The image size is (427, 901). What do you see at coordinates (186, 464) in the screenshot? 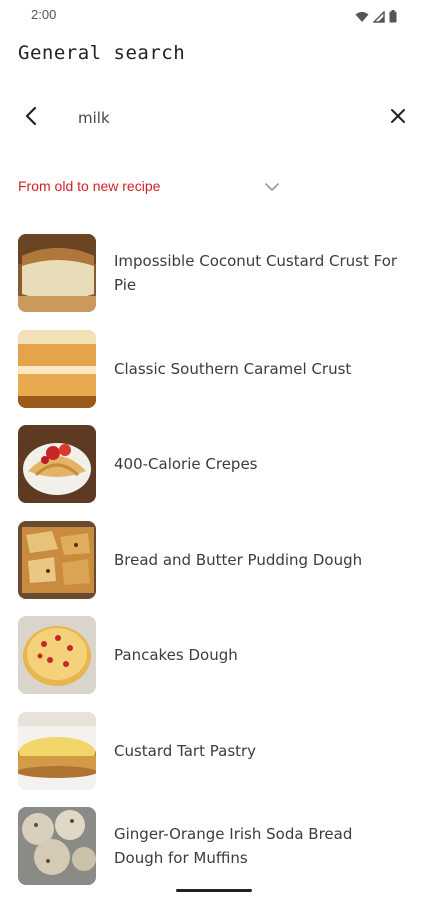
I see `recipe-title: 400-Calorie Crepes` at bounding box center [186, 464].